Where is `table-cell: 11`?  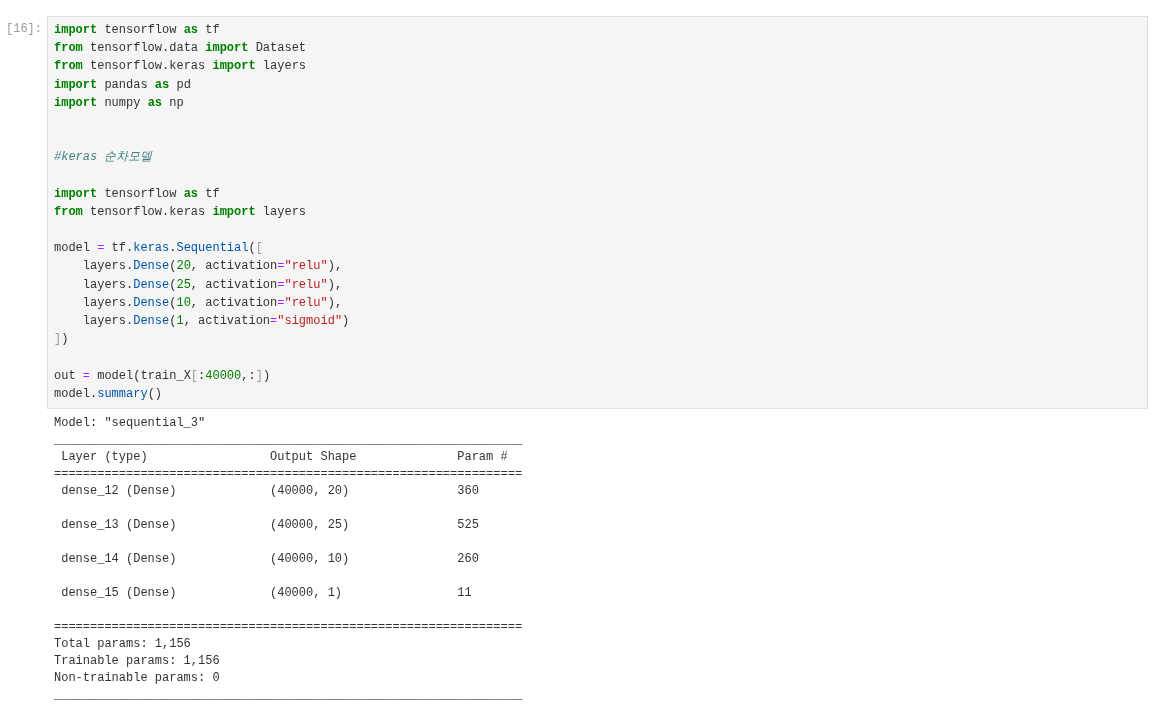
table-cell: 11 is located at coordinates (464, 592).